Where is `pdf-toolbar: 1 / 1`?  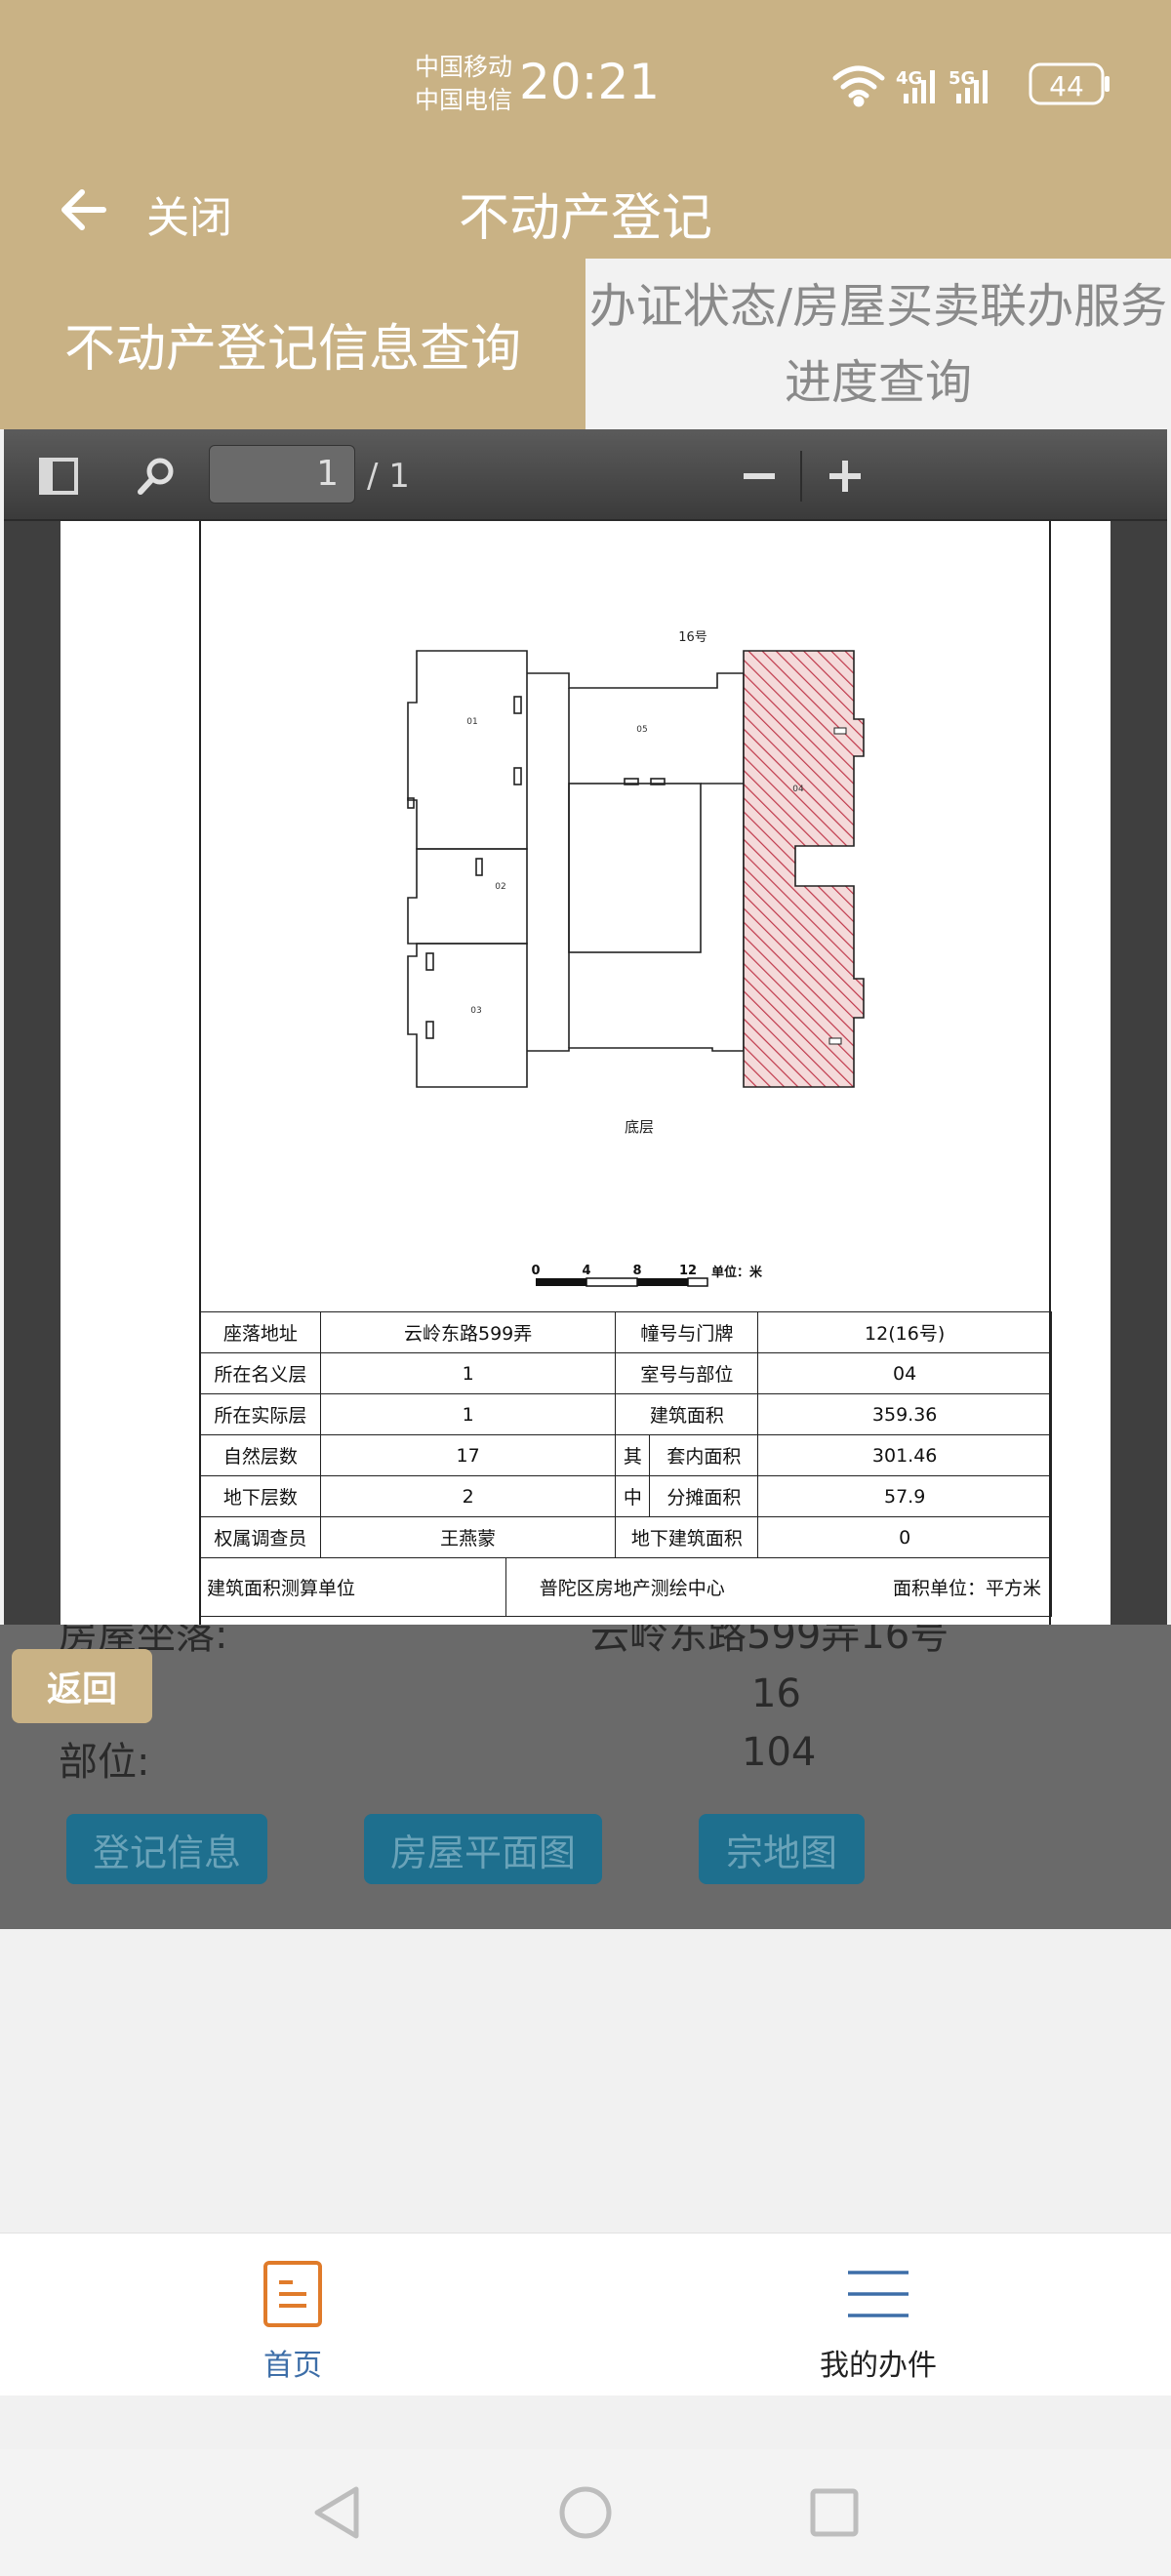 pdf-toolbar: 1 / 1 is located at coordinates (585, 475).